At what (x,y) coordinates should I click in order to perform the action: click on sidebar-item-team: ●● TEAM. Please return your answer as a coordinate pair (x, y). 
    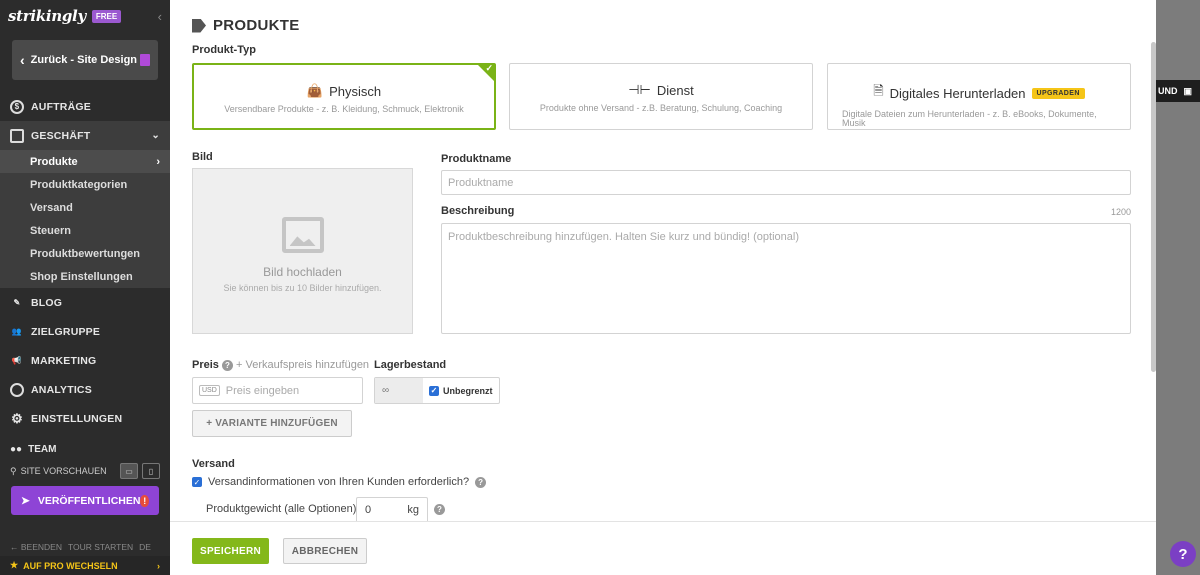
    Looking at the image, I should click on (85, 449).